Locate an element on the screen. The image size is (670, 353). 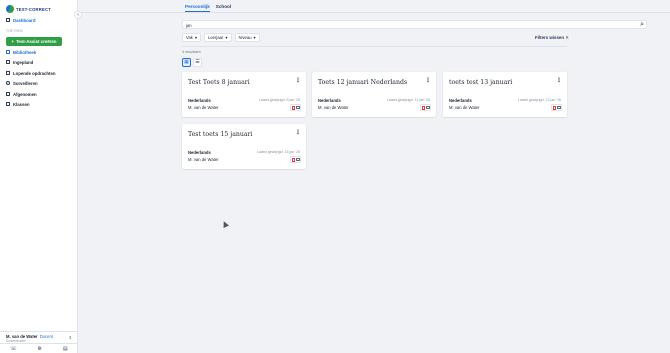
filter-niveau: Niveau ▾ is located at coordinates (247, 37).